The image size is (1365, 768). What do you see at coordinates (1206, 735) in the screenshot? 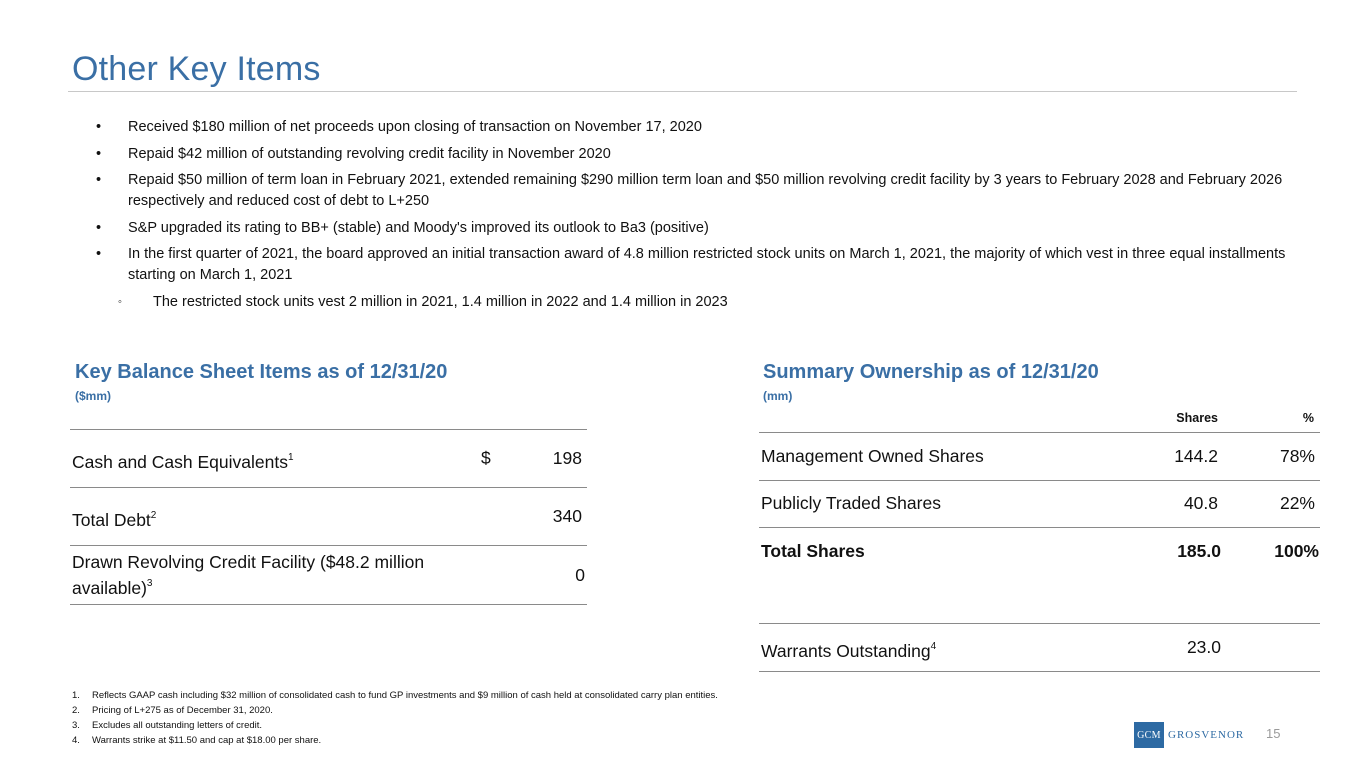
I see `logo-wordmark: GROSVENOR` at bounding box center [1206, 735].